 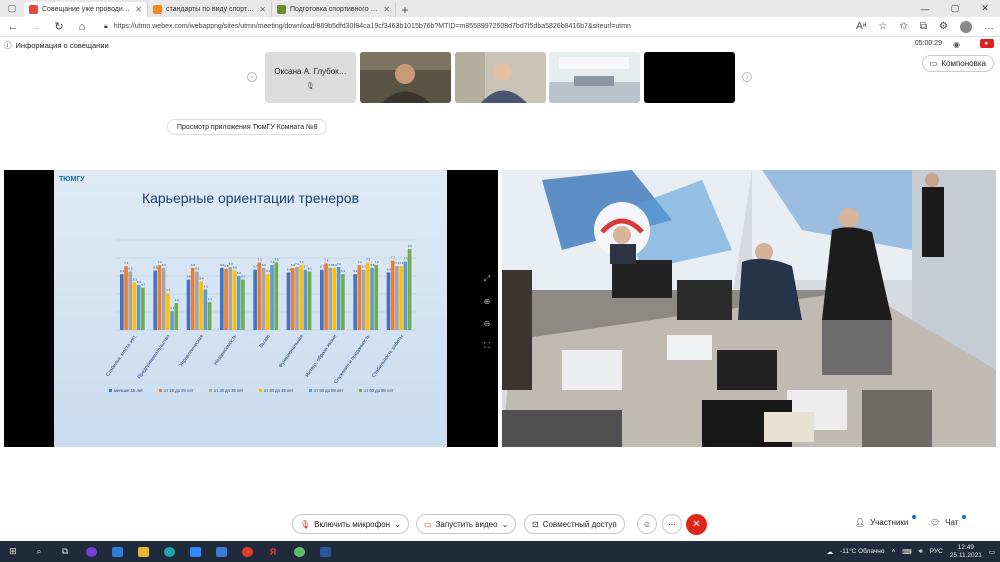 What do you see at coordinates (921, 552) in the screenshot?
I see `volume-icon: 🔊︎` at bounding box center [921, 552].